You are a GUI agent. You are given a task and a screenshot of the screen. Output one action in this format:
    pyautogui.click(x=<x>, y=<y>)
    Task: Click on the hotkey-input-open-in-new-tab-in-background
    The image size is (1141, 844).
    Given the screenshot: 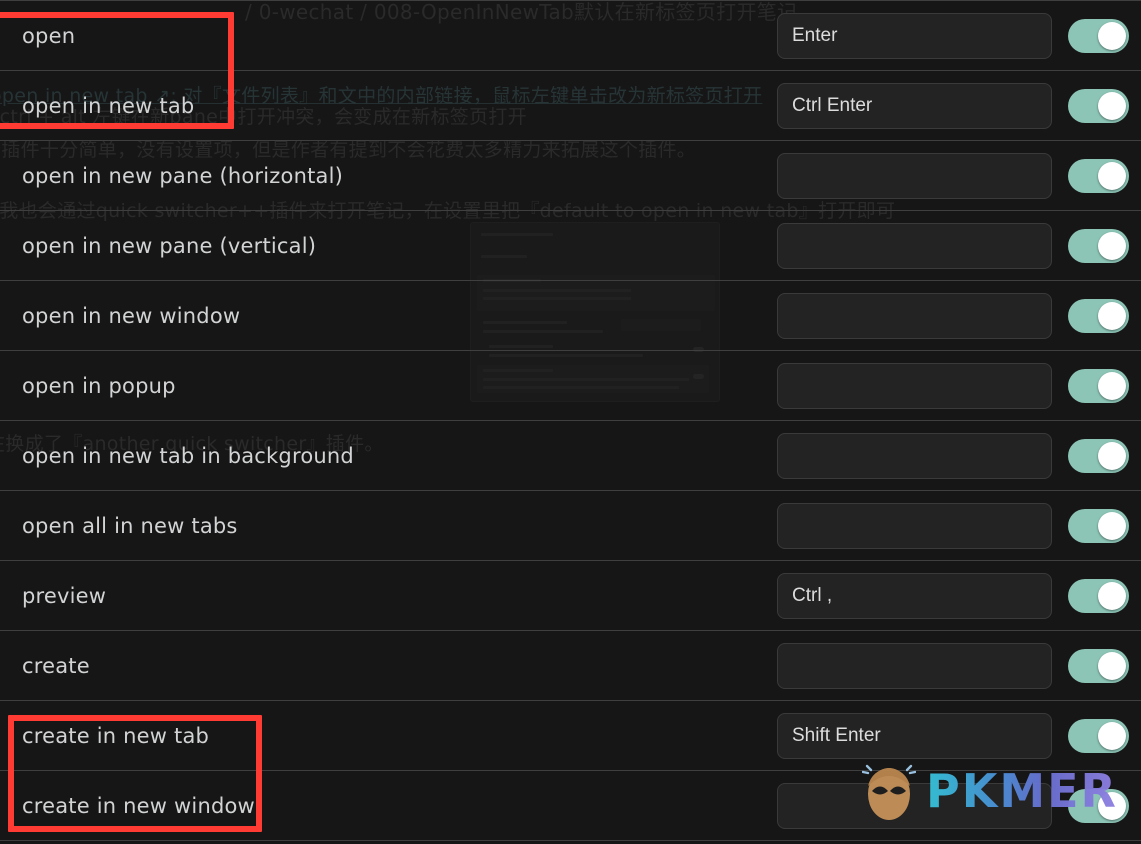 What is the action you would take?
    pyautogui.click(x=914, y=455)
    